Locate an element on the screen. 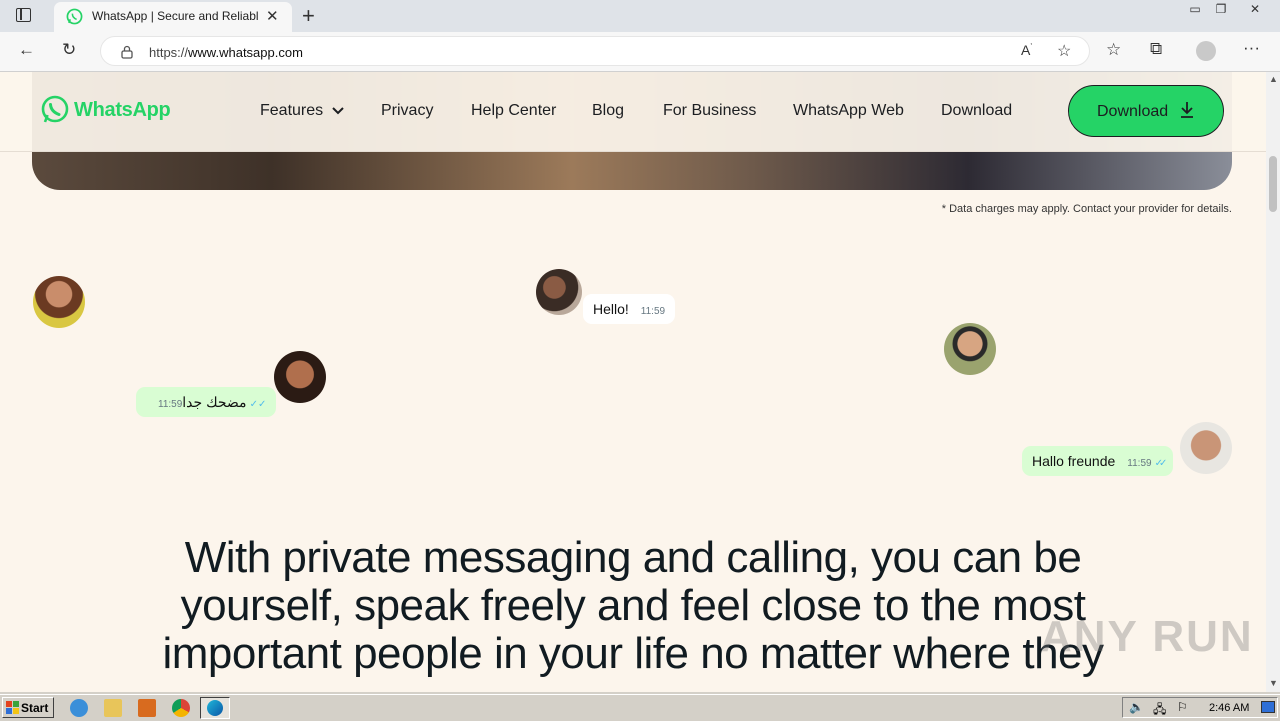 This screenshot has height=721, width=1280. collections-icon: ⧉ is located at coordinates (1156, 49).